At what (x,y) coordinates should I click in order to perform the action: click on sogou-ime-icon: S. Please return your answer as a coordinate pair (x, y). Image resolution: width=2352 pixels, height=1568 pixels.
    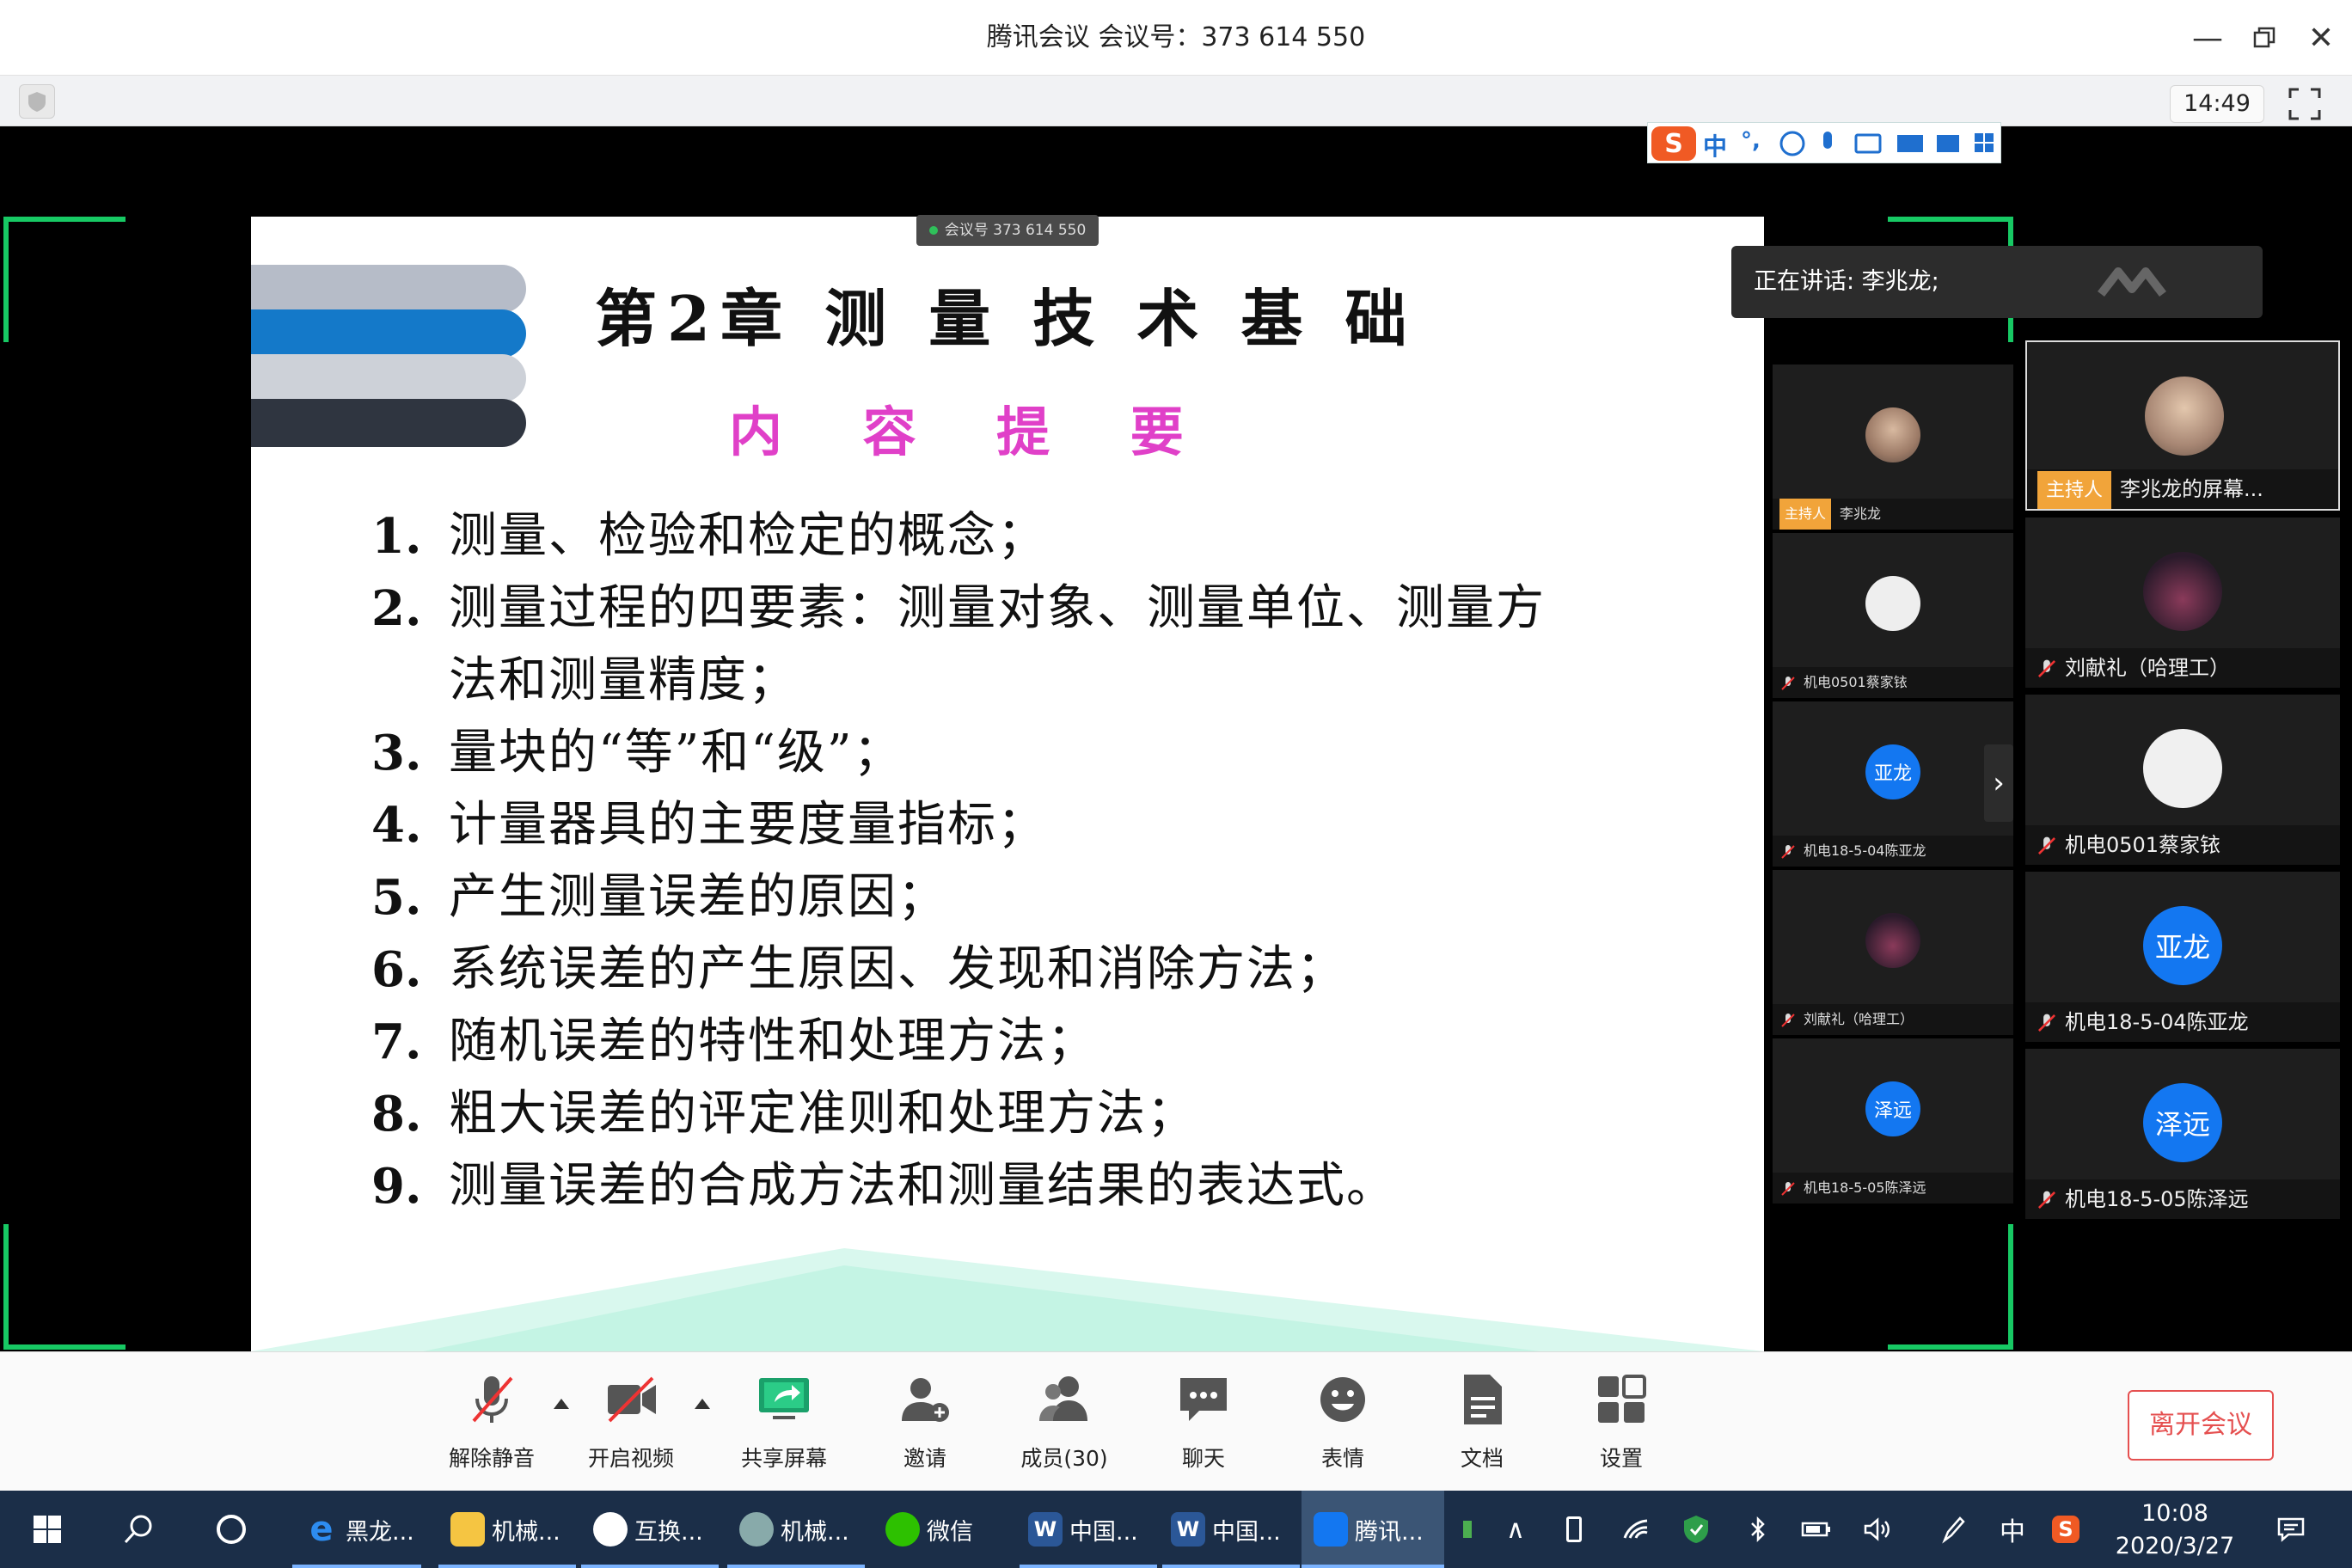
    Looking at the image, I should click on (2066, 1529).